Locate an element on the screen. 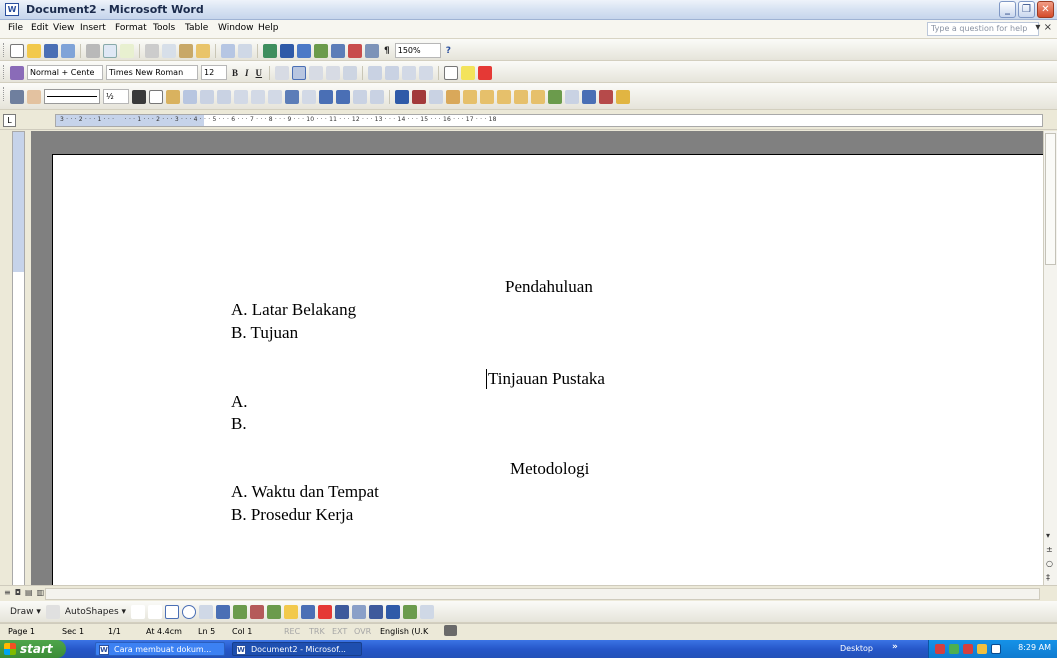  status-trk: TRK is located at coordinates (317, 631).